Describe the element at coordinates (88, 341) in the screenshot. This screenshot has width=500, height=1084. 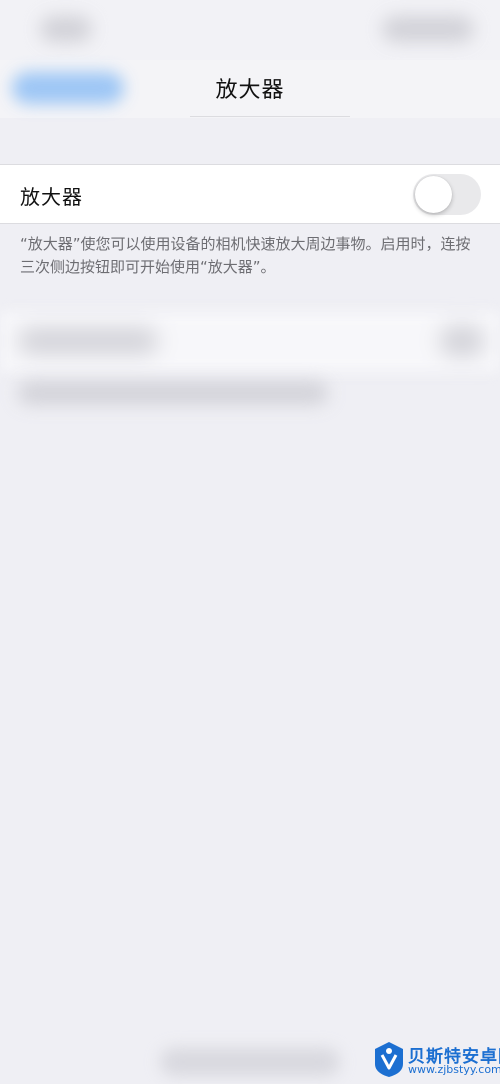
I see `blurred-row-label` at that location.